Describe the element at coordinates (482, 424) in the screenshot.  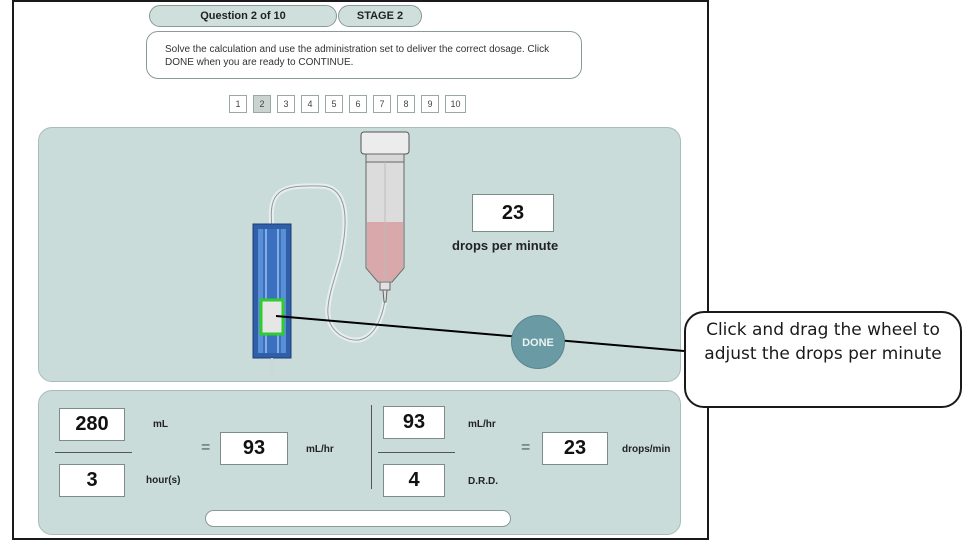
I see `rate2-unit: mL/hr` at that location.